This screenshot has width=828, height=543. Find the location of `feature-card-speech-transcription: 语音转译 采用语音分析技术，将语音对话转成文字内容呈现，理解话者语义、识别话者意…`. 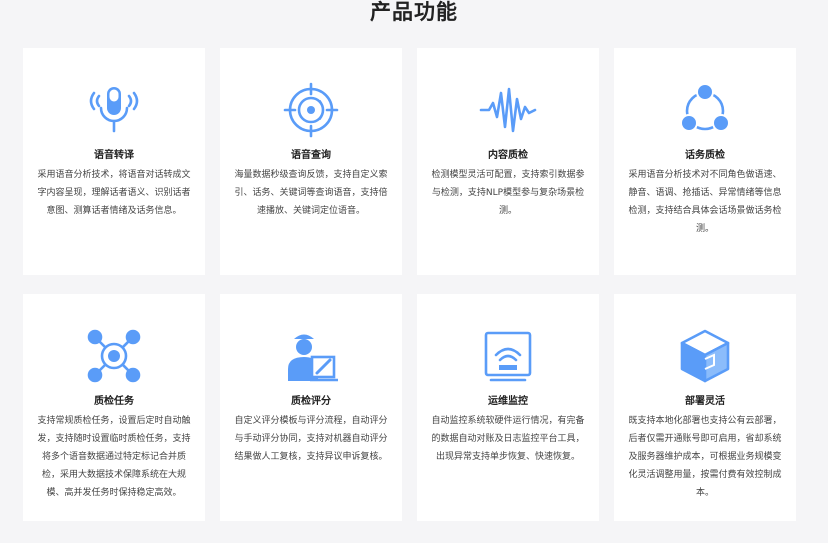

feature-card-speech-transcription: 语音转译 采用语音分析技术，将语音对话转成文字内容呈现，理解话者语义、识别话者意… is located at coordinates (114, 161).